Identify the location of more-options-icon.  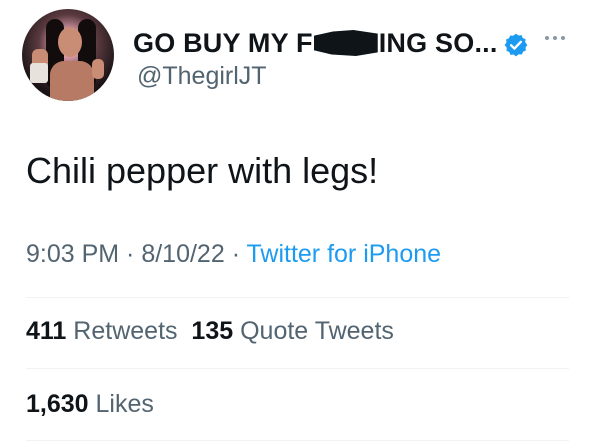
(562, 38).